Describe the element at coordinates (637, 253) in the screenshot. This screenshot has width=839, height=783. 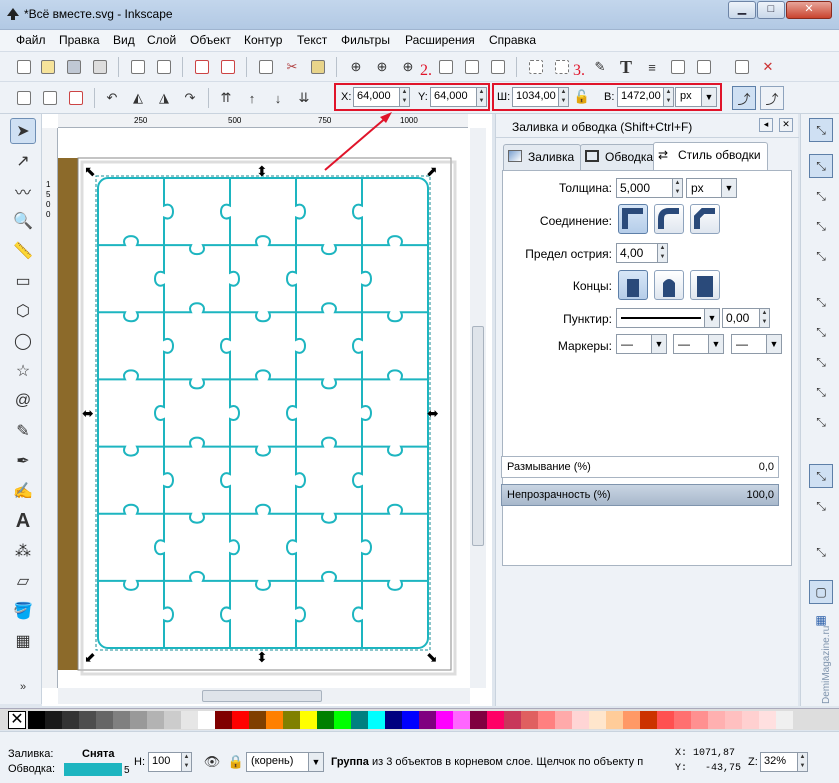
I see `miter-limit-input: 4,00` at that location.